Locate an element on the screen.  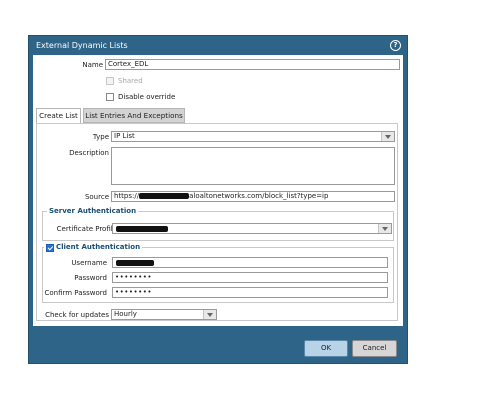
cancel-button: Cancel is located at coordinates (374, 348).